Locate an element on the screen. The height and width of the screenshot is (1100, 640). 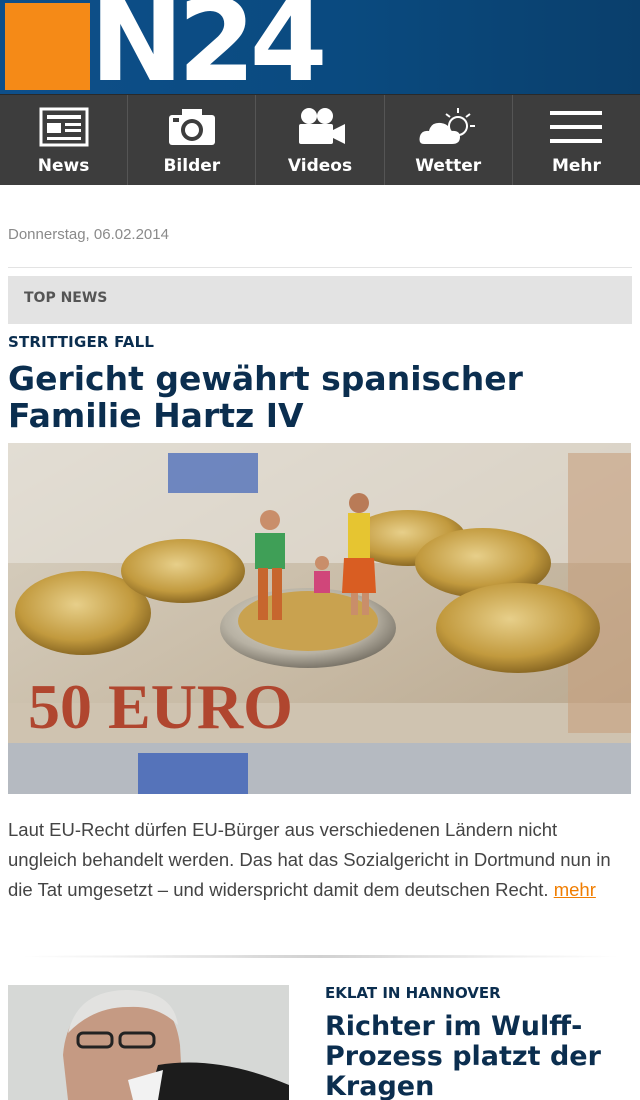
site-header: N24 is located at coordinates (320, 47).